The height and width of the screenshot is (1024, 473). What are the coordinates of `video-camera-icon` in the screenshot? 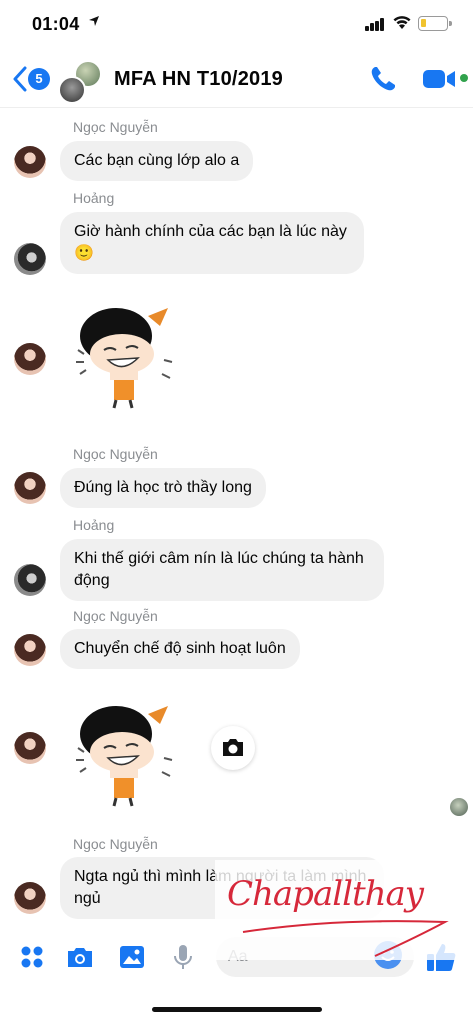 It's located at (439, 79).